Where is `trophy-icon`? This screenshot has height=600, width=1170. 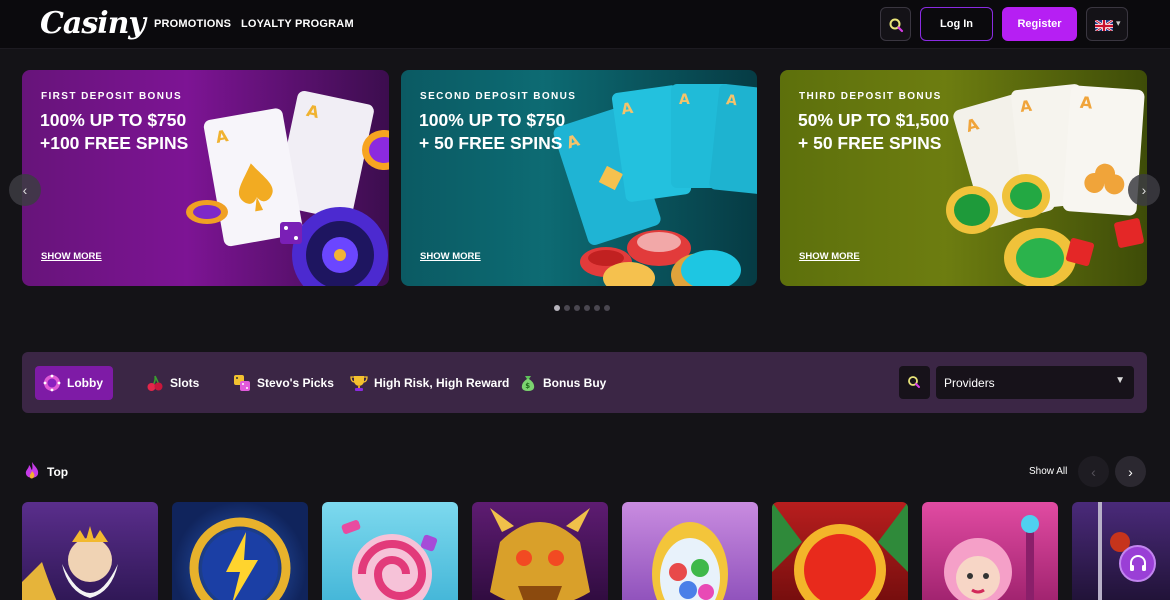 trophy-icon is located at coordinates (359, 383).